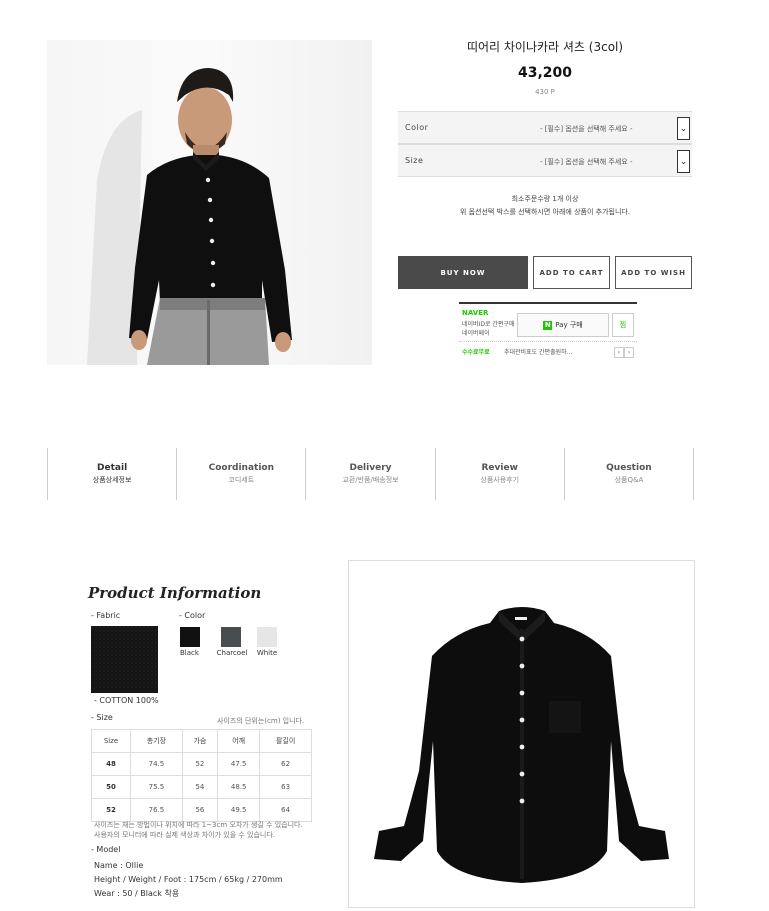 The image size is (769, 911). I want to click on table-header: 가슴, so click(200, 741).